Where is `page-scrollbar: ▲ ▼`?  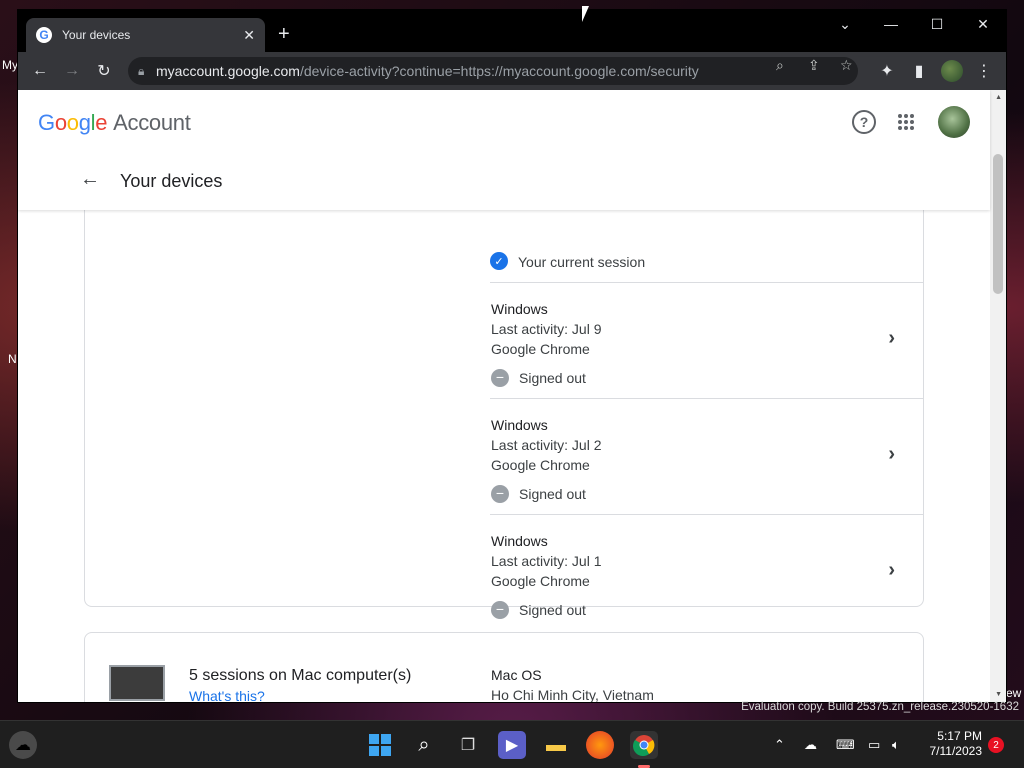 page-scrollbar: ▲ ▼ is located at coordinates (998, 396).